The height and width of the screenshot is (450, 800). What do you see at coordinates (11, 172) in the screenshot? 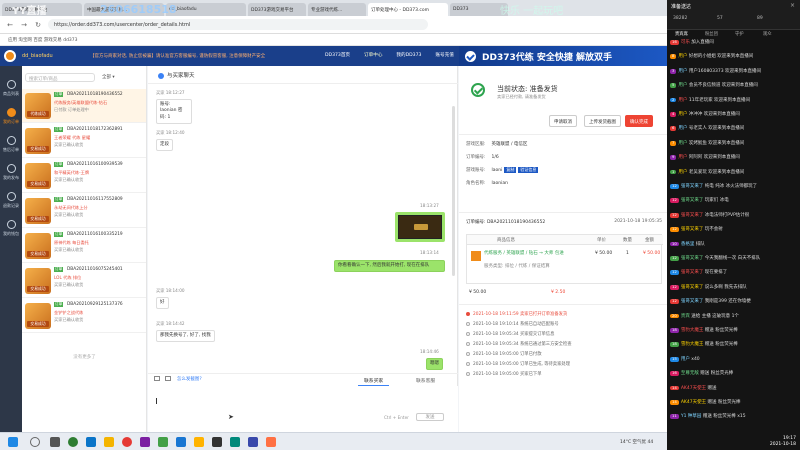
I see `rail-item-publish: 我的发布` at bounding box center [11, 172].